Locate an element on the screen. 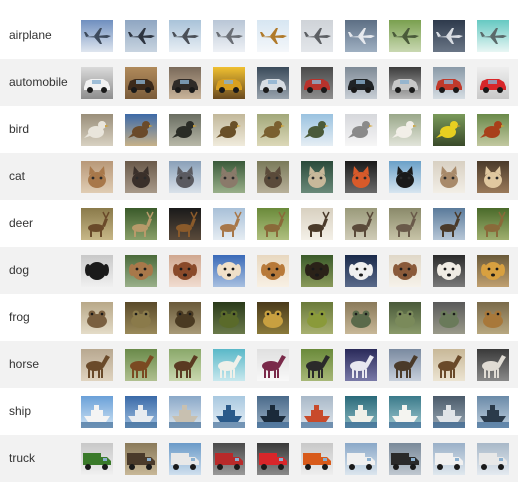 Image resolution: width=524 pixels, height=482 pixels. class-row-horse: horse is located at coordinates (259, 364).